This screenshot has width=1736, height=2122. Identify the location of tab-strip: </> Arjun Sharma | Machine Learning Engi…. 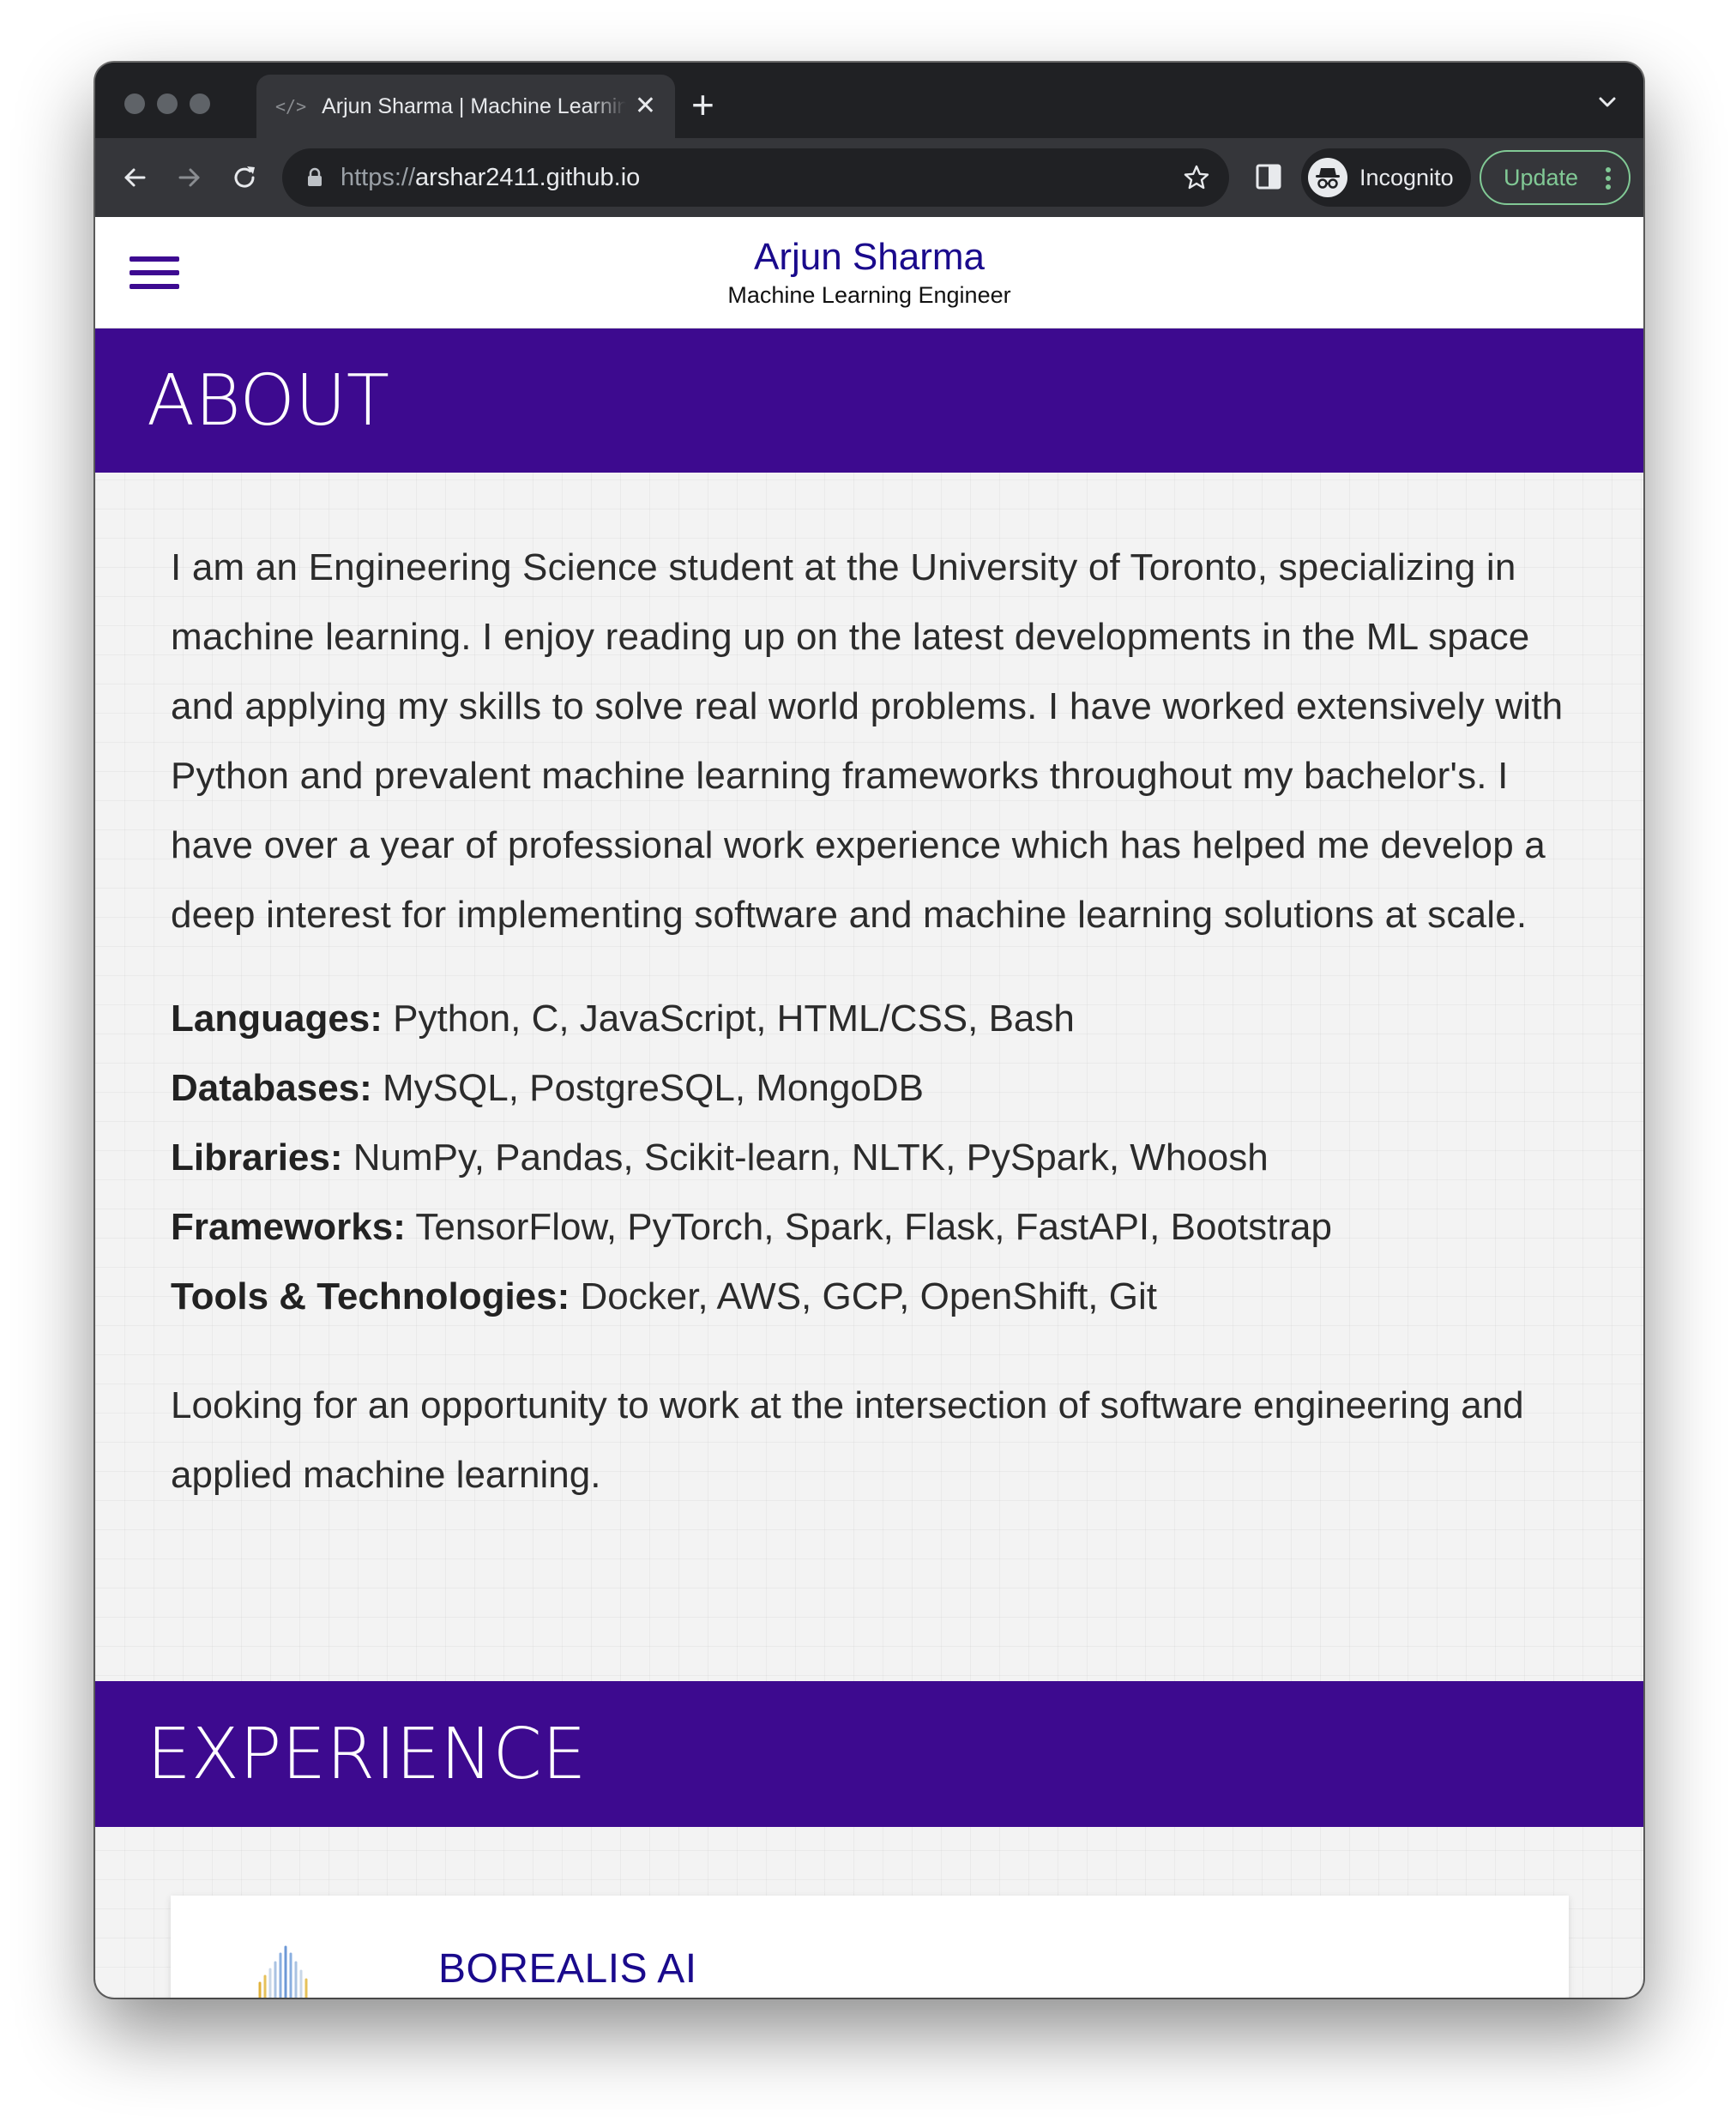
(869, 101).